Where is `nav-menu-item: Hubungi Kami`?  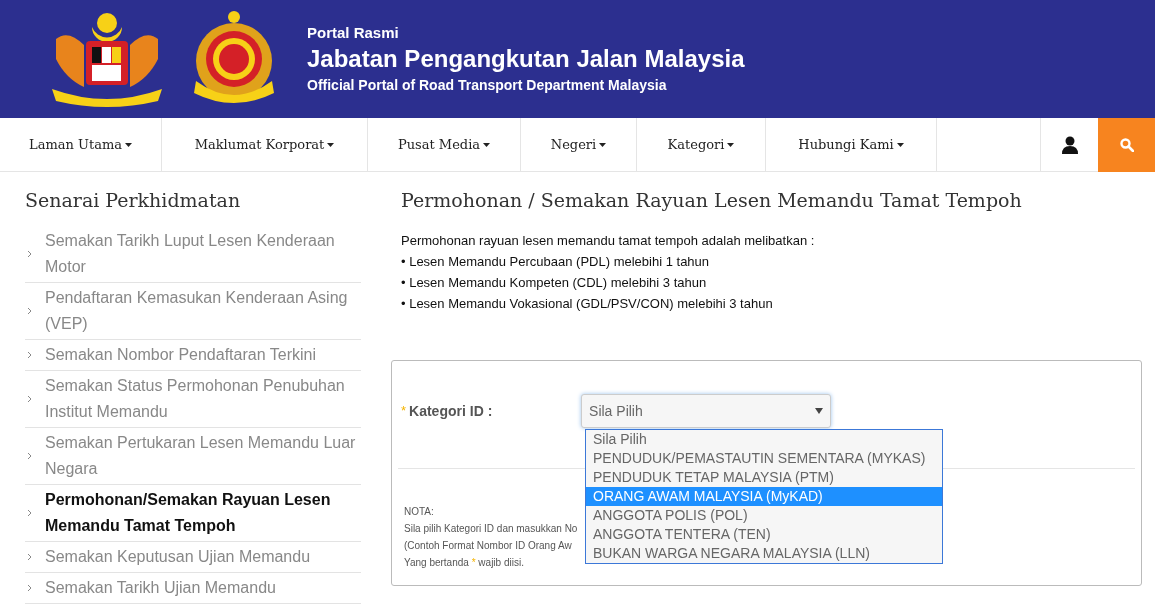
nav-menu-item: Hubungi Kami is located at coordinates (851, 145).